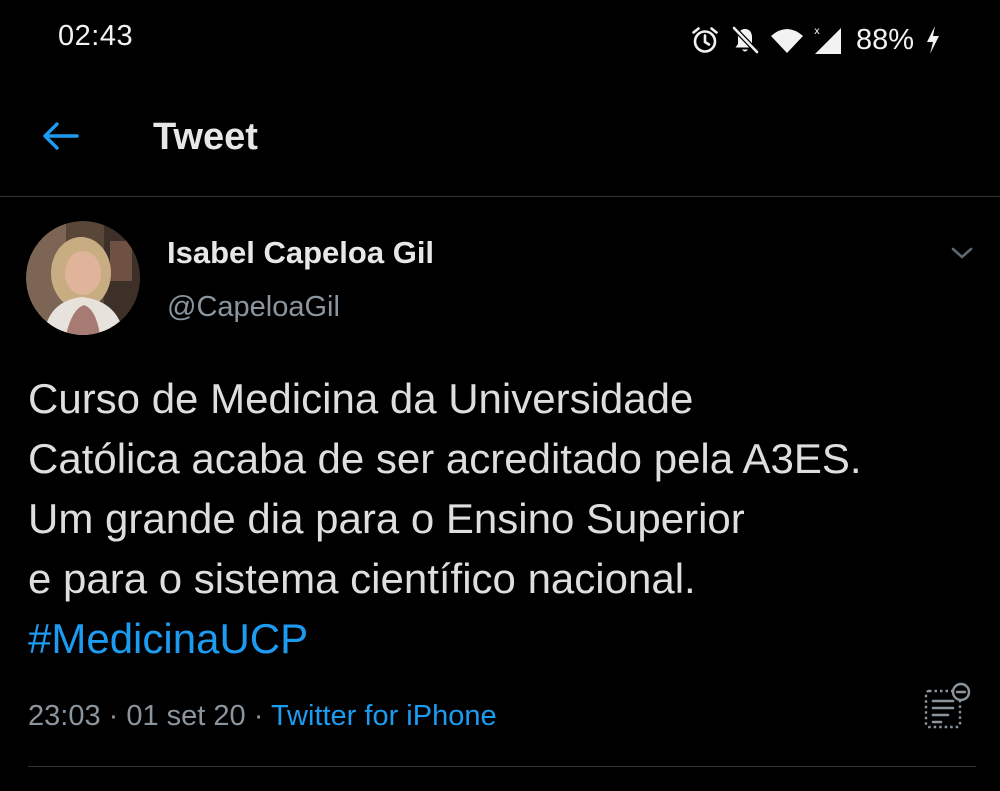 The image size is (1000, 791). Describe the element at coordinates (83, 278) in the screenshot. I see `avatar` at that location.